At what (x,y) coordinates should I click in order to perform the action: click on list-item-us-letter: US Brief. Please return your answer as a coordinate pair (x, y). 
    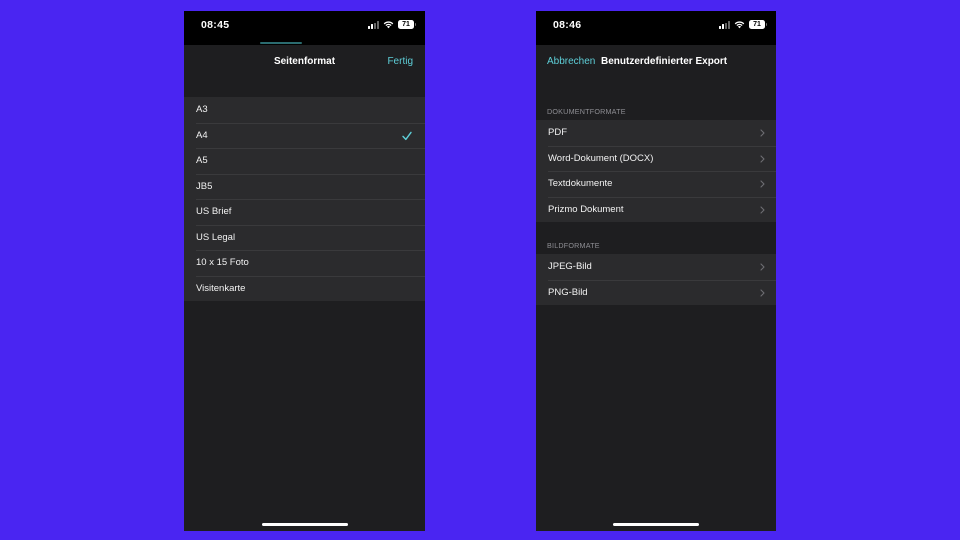
    Looking at the image, I should click on (304, 212).